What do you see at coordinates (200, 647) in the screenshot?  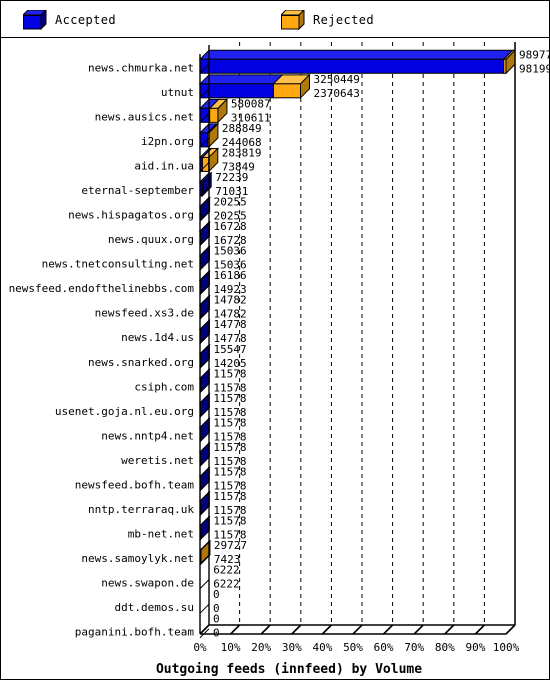 I see `x-tick-label: 0%` at bounding box center [200, 647].